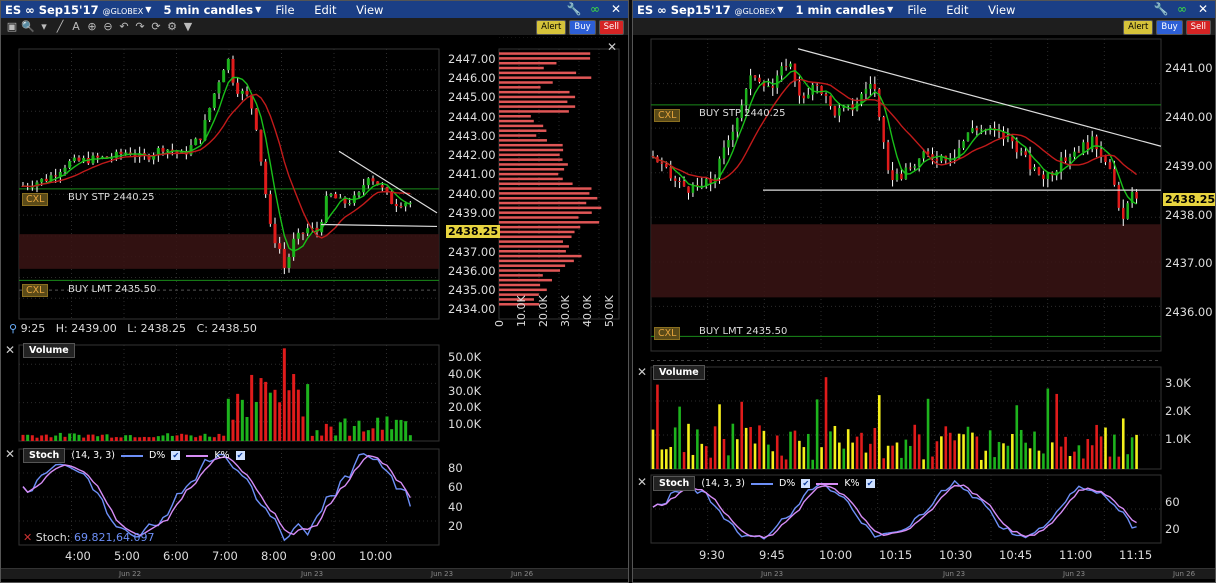 This screenshot has height=583, width=1216. Describe the element at coordinates (208, 10) in the screenshot. I see `interval-selector: 5 min candles` at that location.